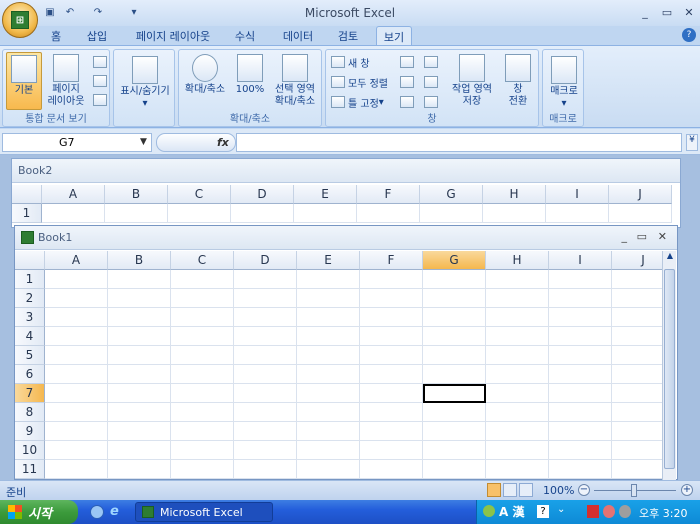 The width and height of the screenshot is (700, 524). I want to click on page-layout-view-button: 페이지 레이아웃, so click(66, 81).